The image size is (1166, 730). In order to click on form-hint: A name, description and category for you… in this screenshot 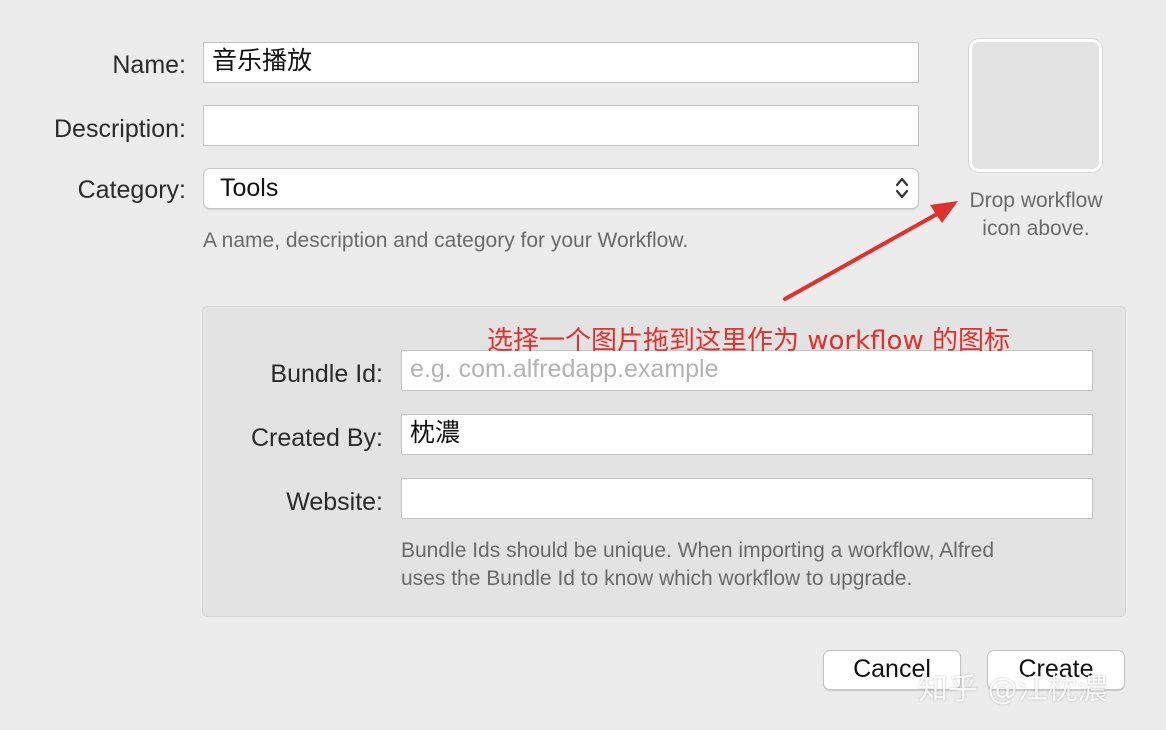, I will do `click(446, 240)`.